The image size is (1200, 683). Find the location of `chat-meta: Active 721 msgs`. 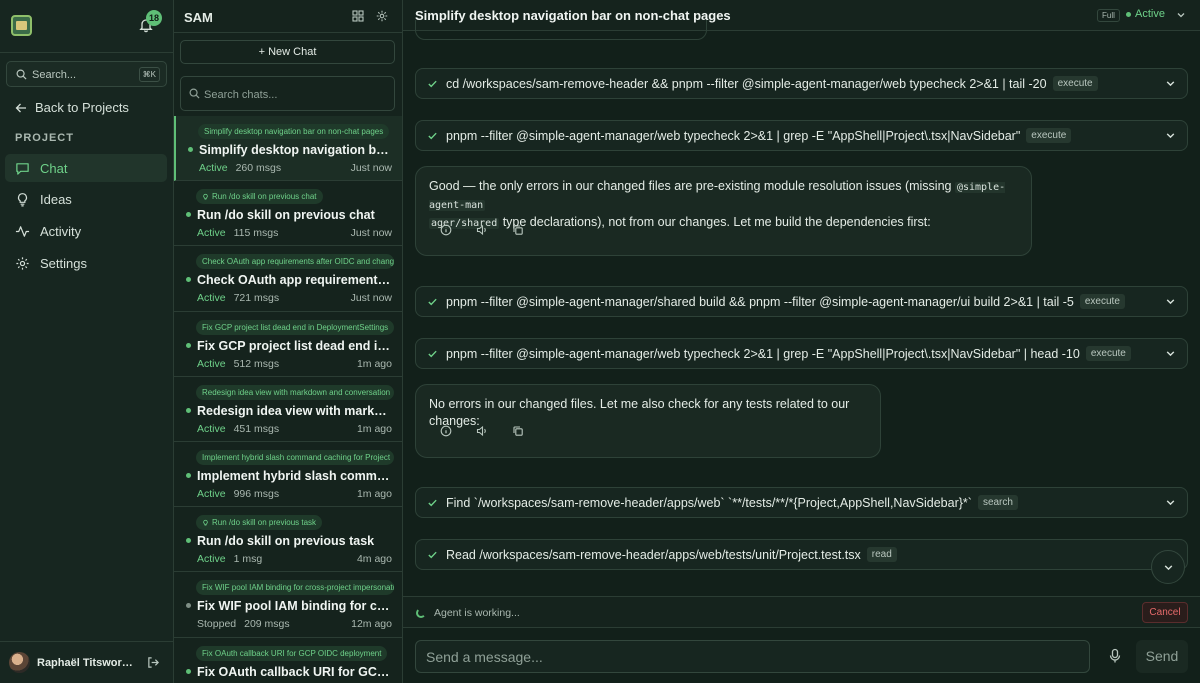

chat-meta: Active 721 msgs is located at coordinates (238, 298).